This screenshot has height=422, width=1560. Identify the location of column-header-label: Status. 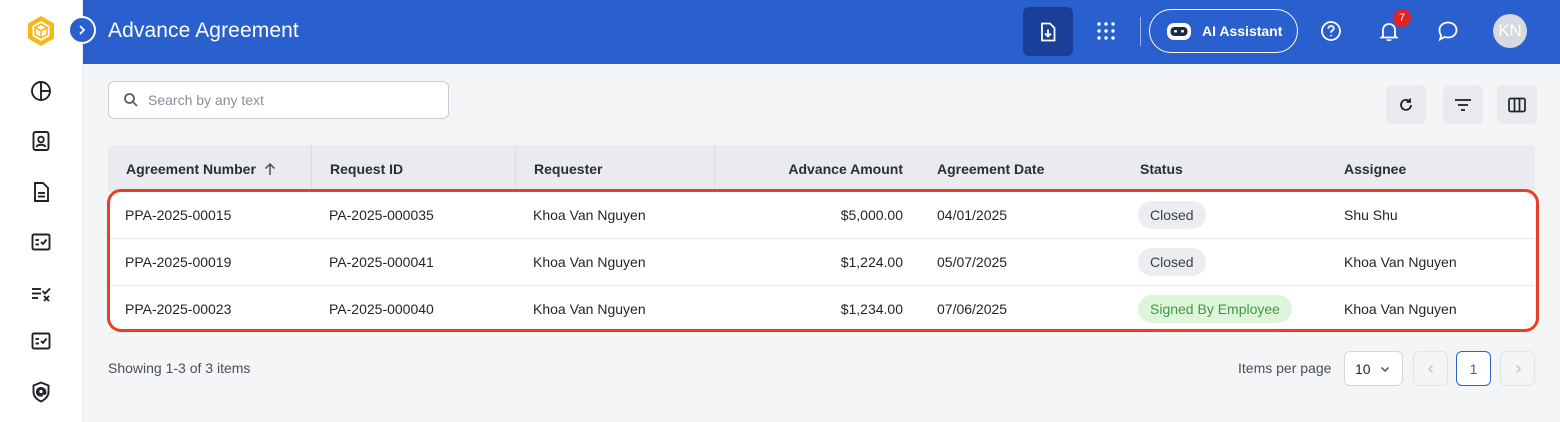
(1161, 168).